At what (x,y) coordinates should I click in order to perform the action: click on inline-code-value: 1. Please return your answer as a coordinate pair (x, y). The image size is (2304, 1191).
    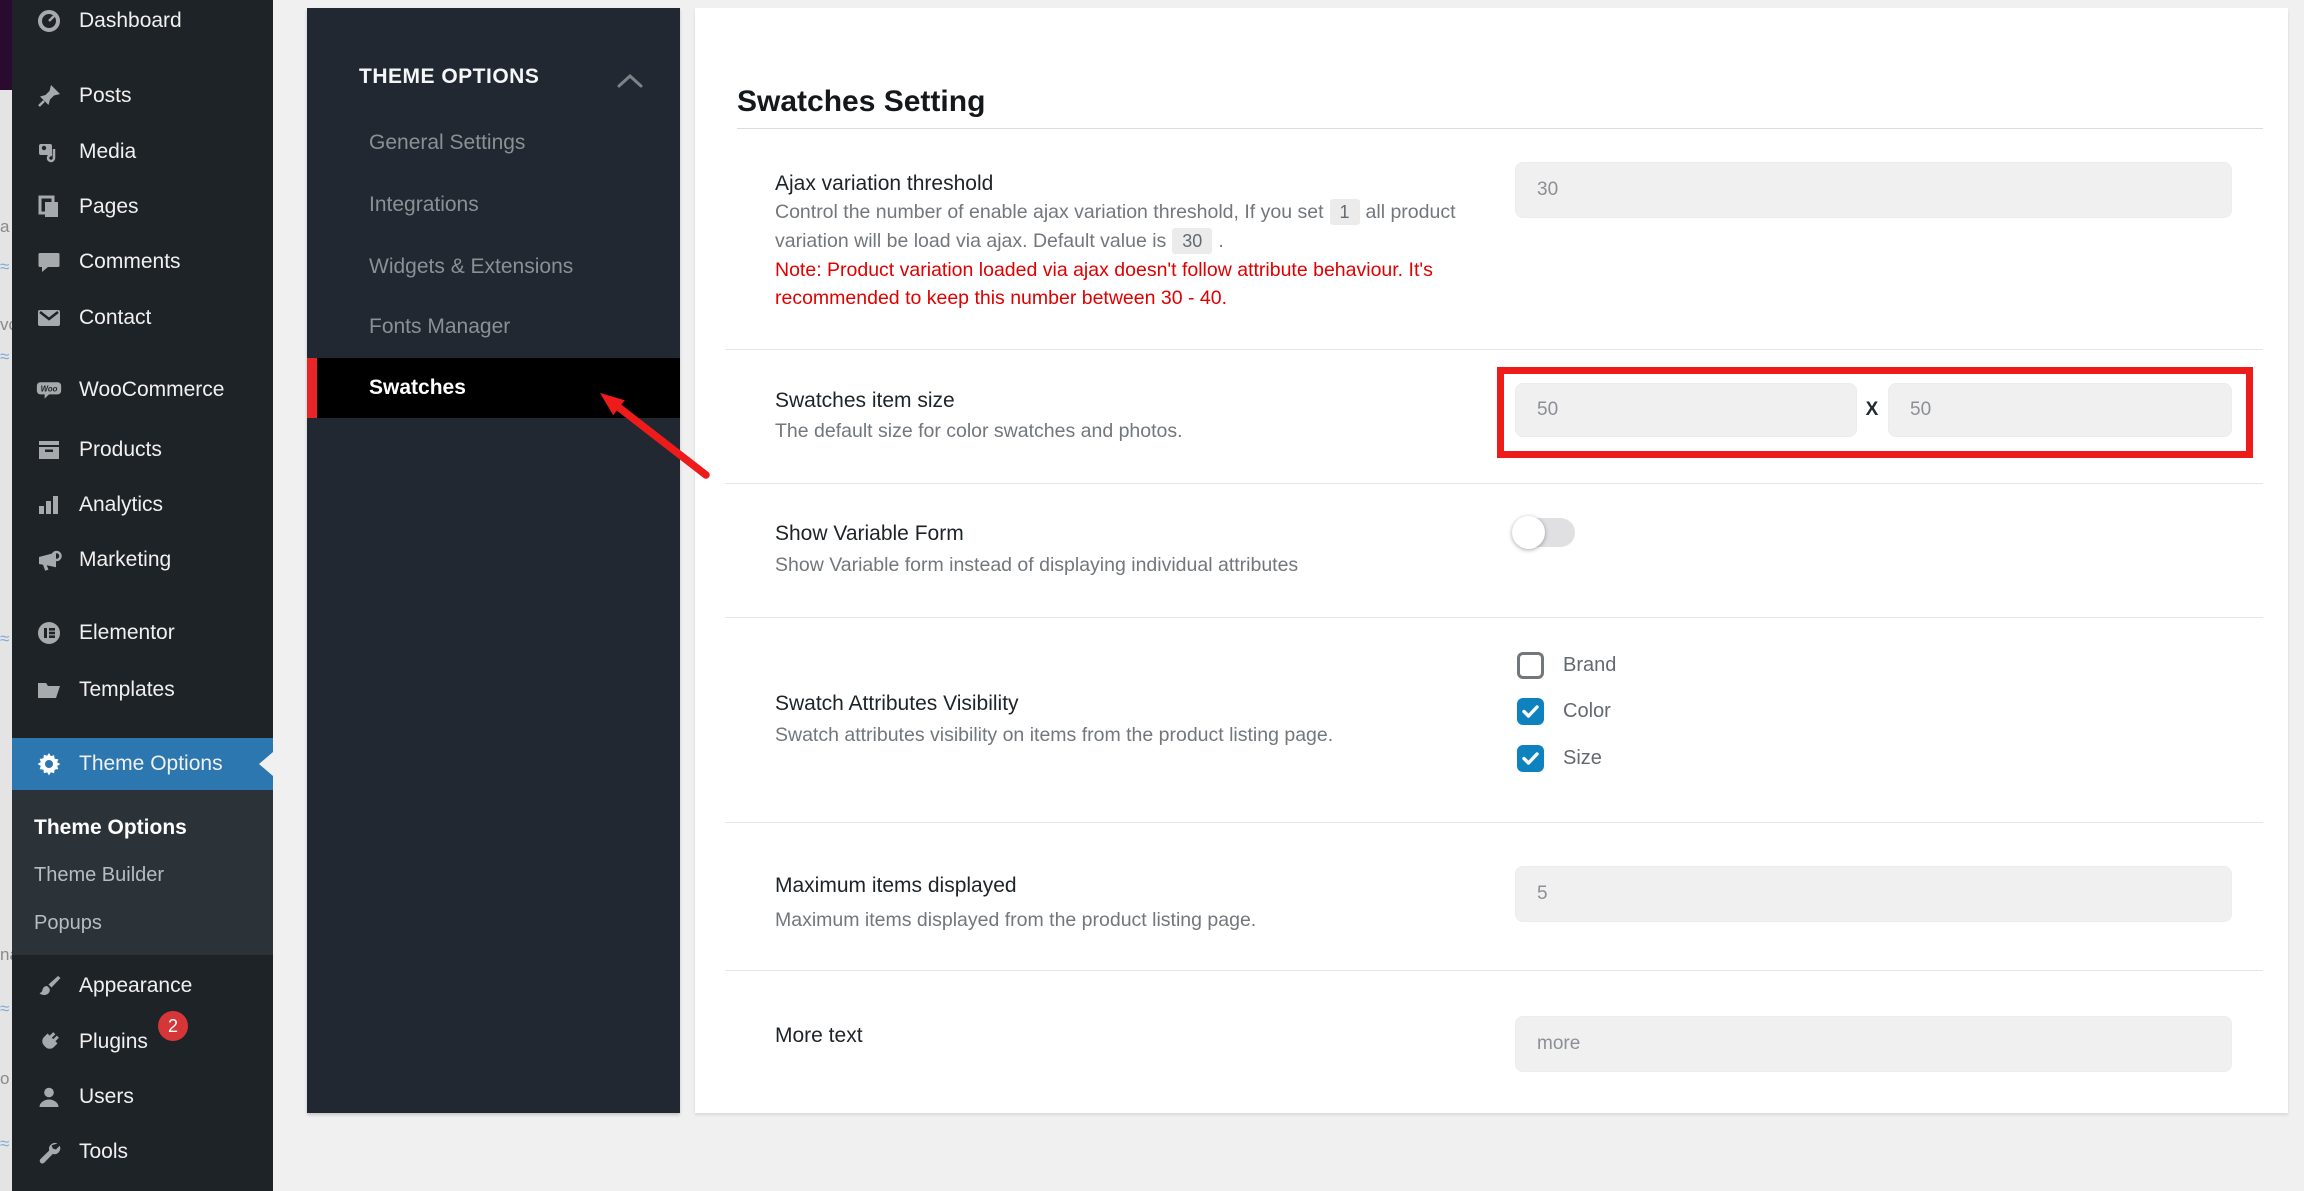
    Looking at the image, I should click on (1344, 212).